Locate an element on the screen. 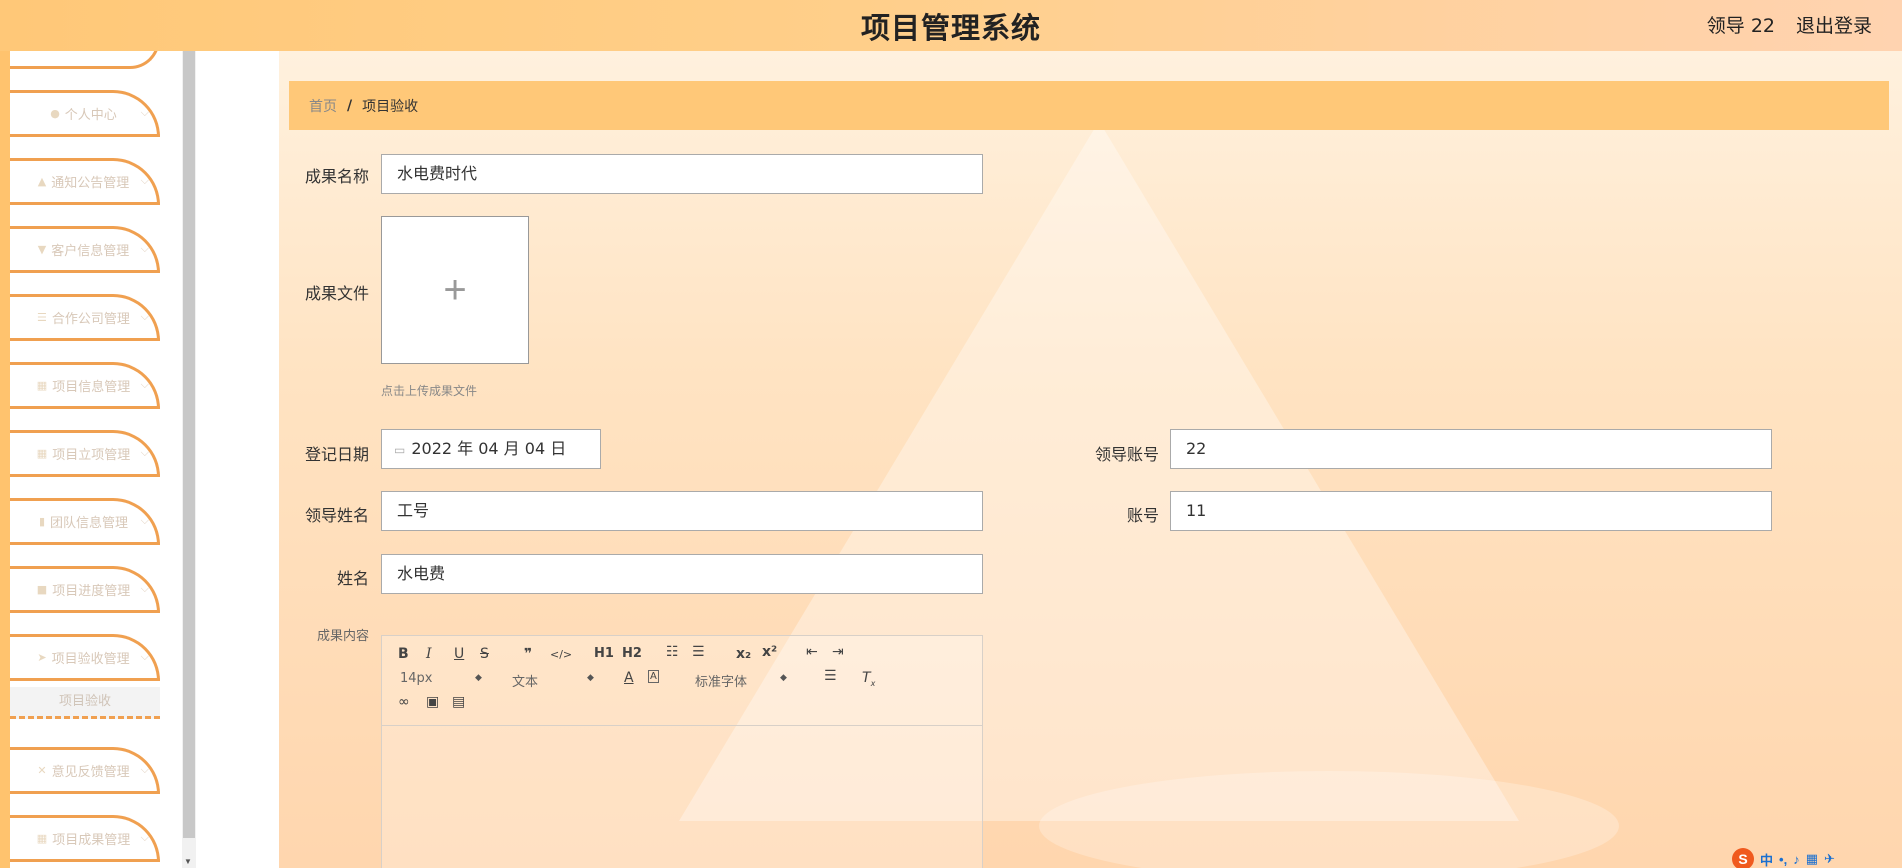 Image resolution: width=1902 pixels, height=868 pixels. h1-button: H1 is located at coordinates (604, 653).